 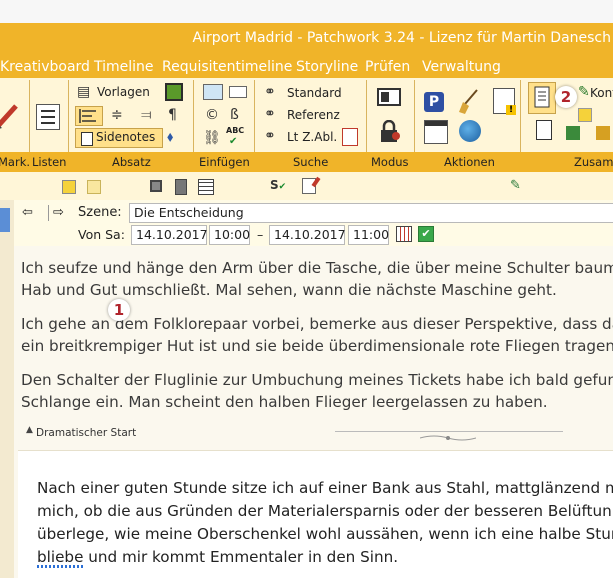 I want to click on spellcheck-check-icon: ✔, so click(x=233, y=141).